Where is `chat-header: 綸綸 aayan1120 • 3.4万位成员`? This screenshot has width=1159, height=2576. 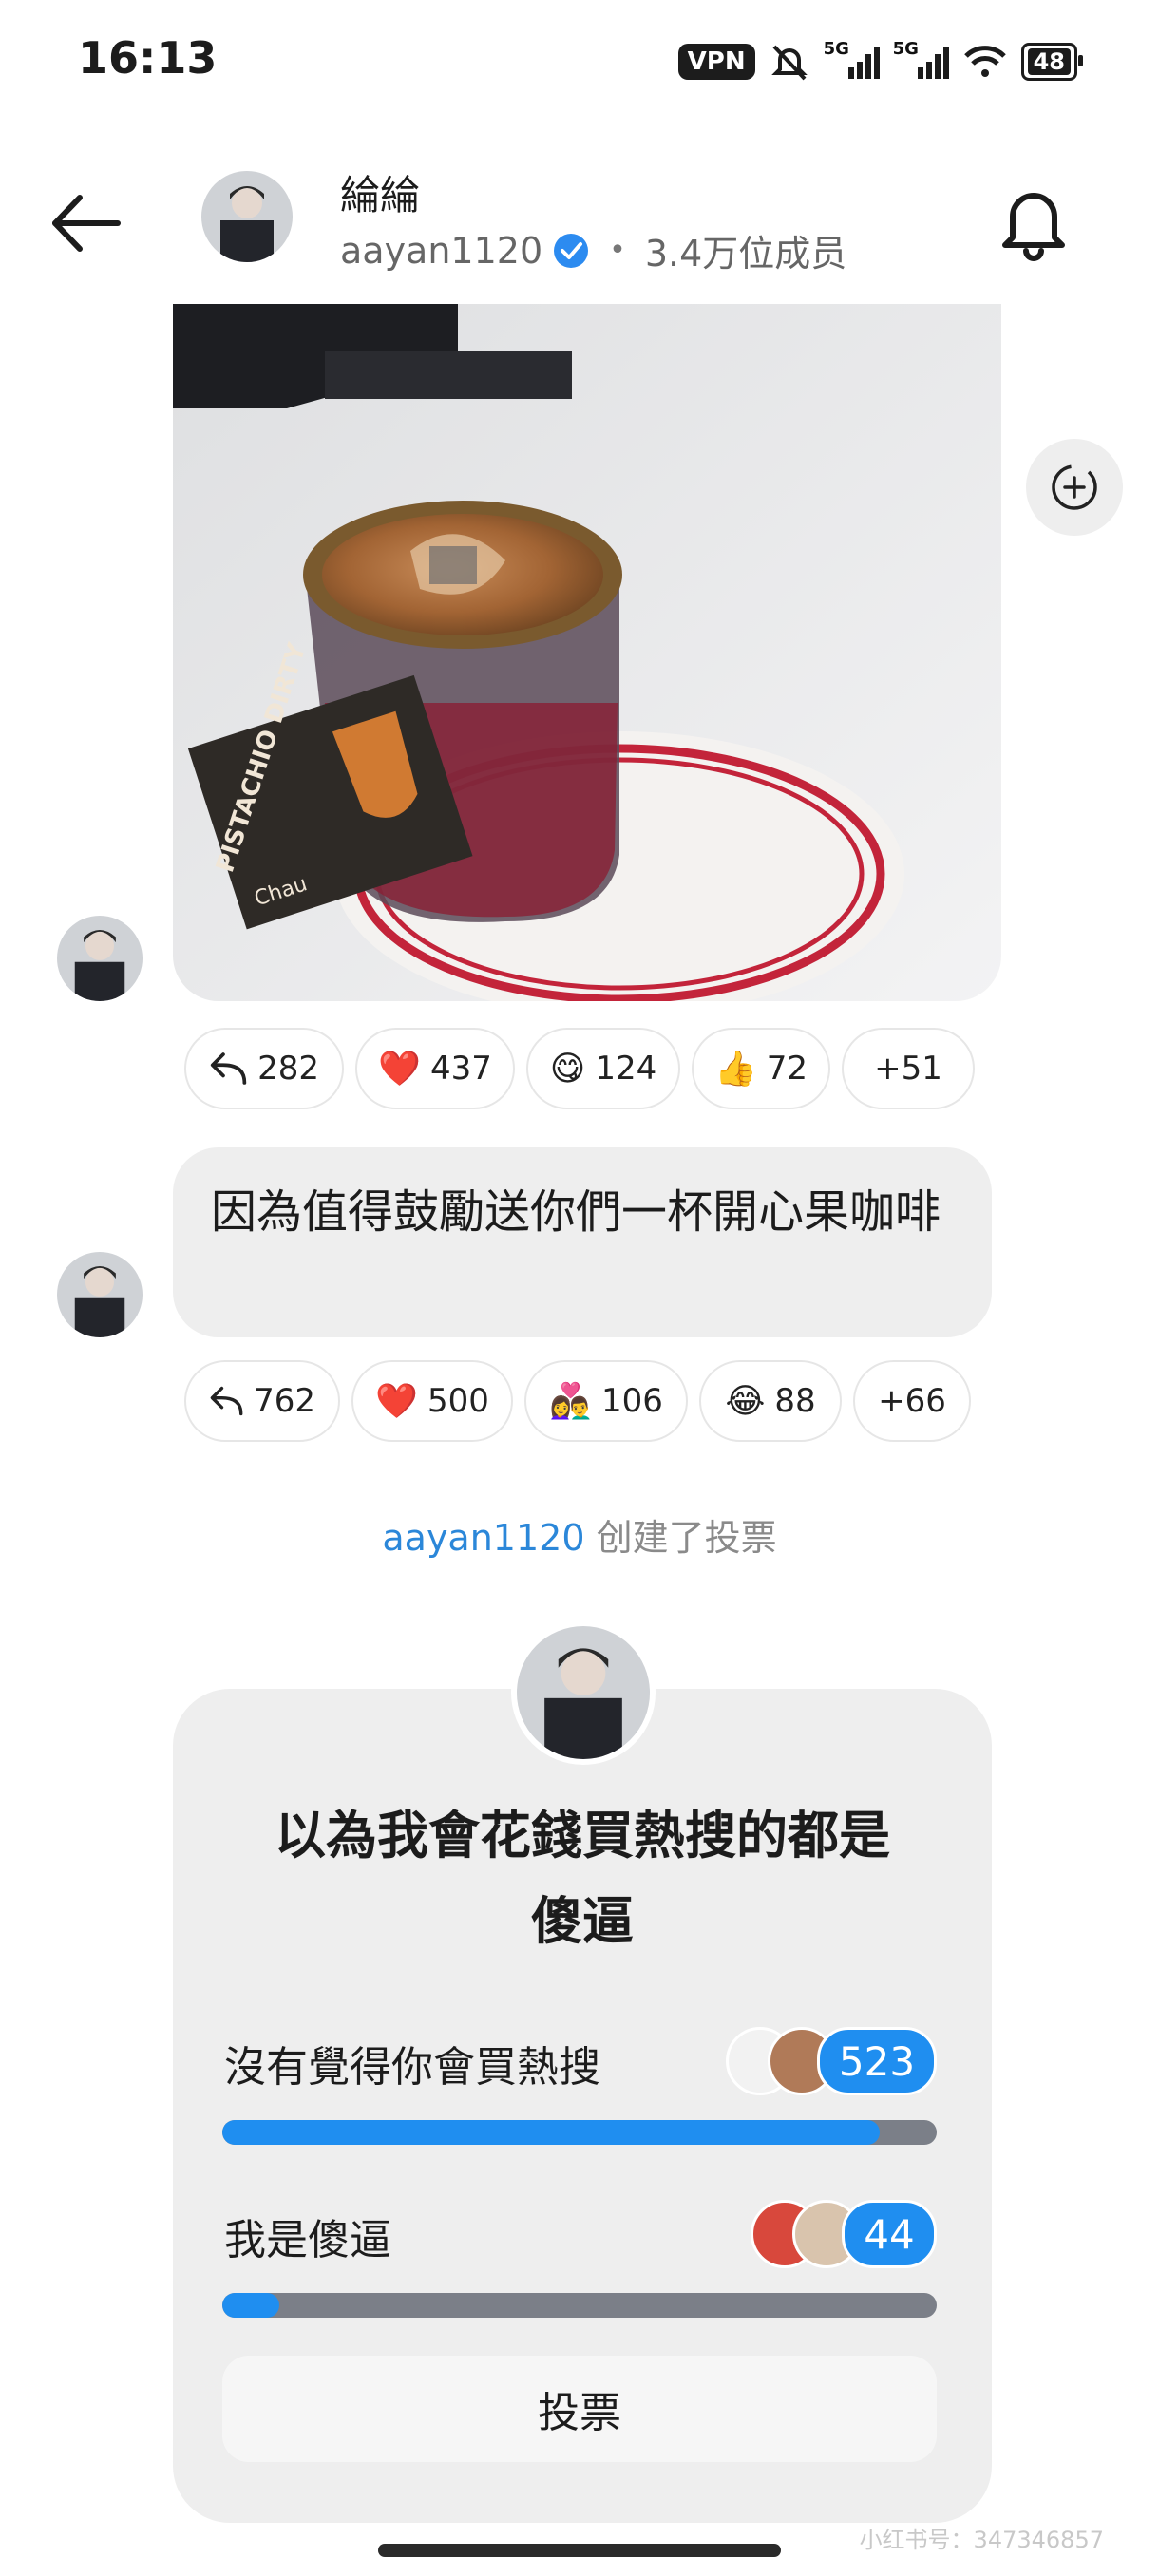
chat-header: 綸綸 aayan1120 • 3.4万位成员 is located at coordinates (579, 218).